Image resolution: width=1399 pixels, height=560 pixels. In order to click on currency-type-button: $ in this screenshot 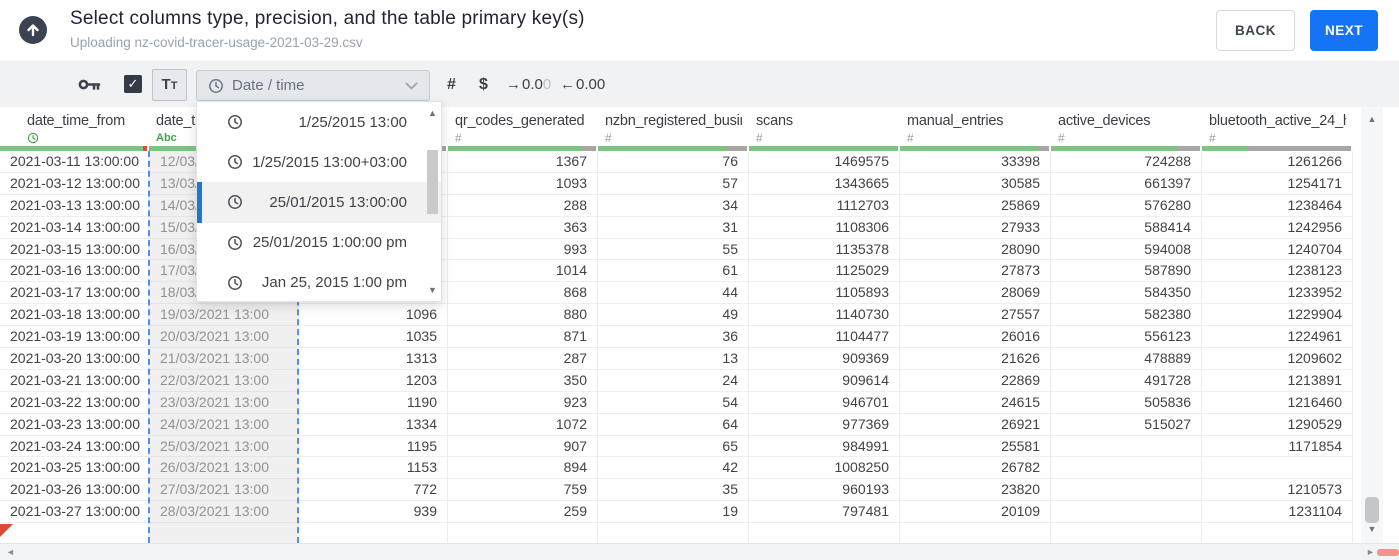, I will do `click(483, 84)`.